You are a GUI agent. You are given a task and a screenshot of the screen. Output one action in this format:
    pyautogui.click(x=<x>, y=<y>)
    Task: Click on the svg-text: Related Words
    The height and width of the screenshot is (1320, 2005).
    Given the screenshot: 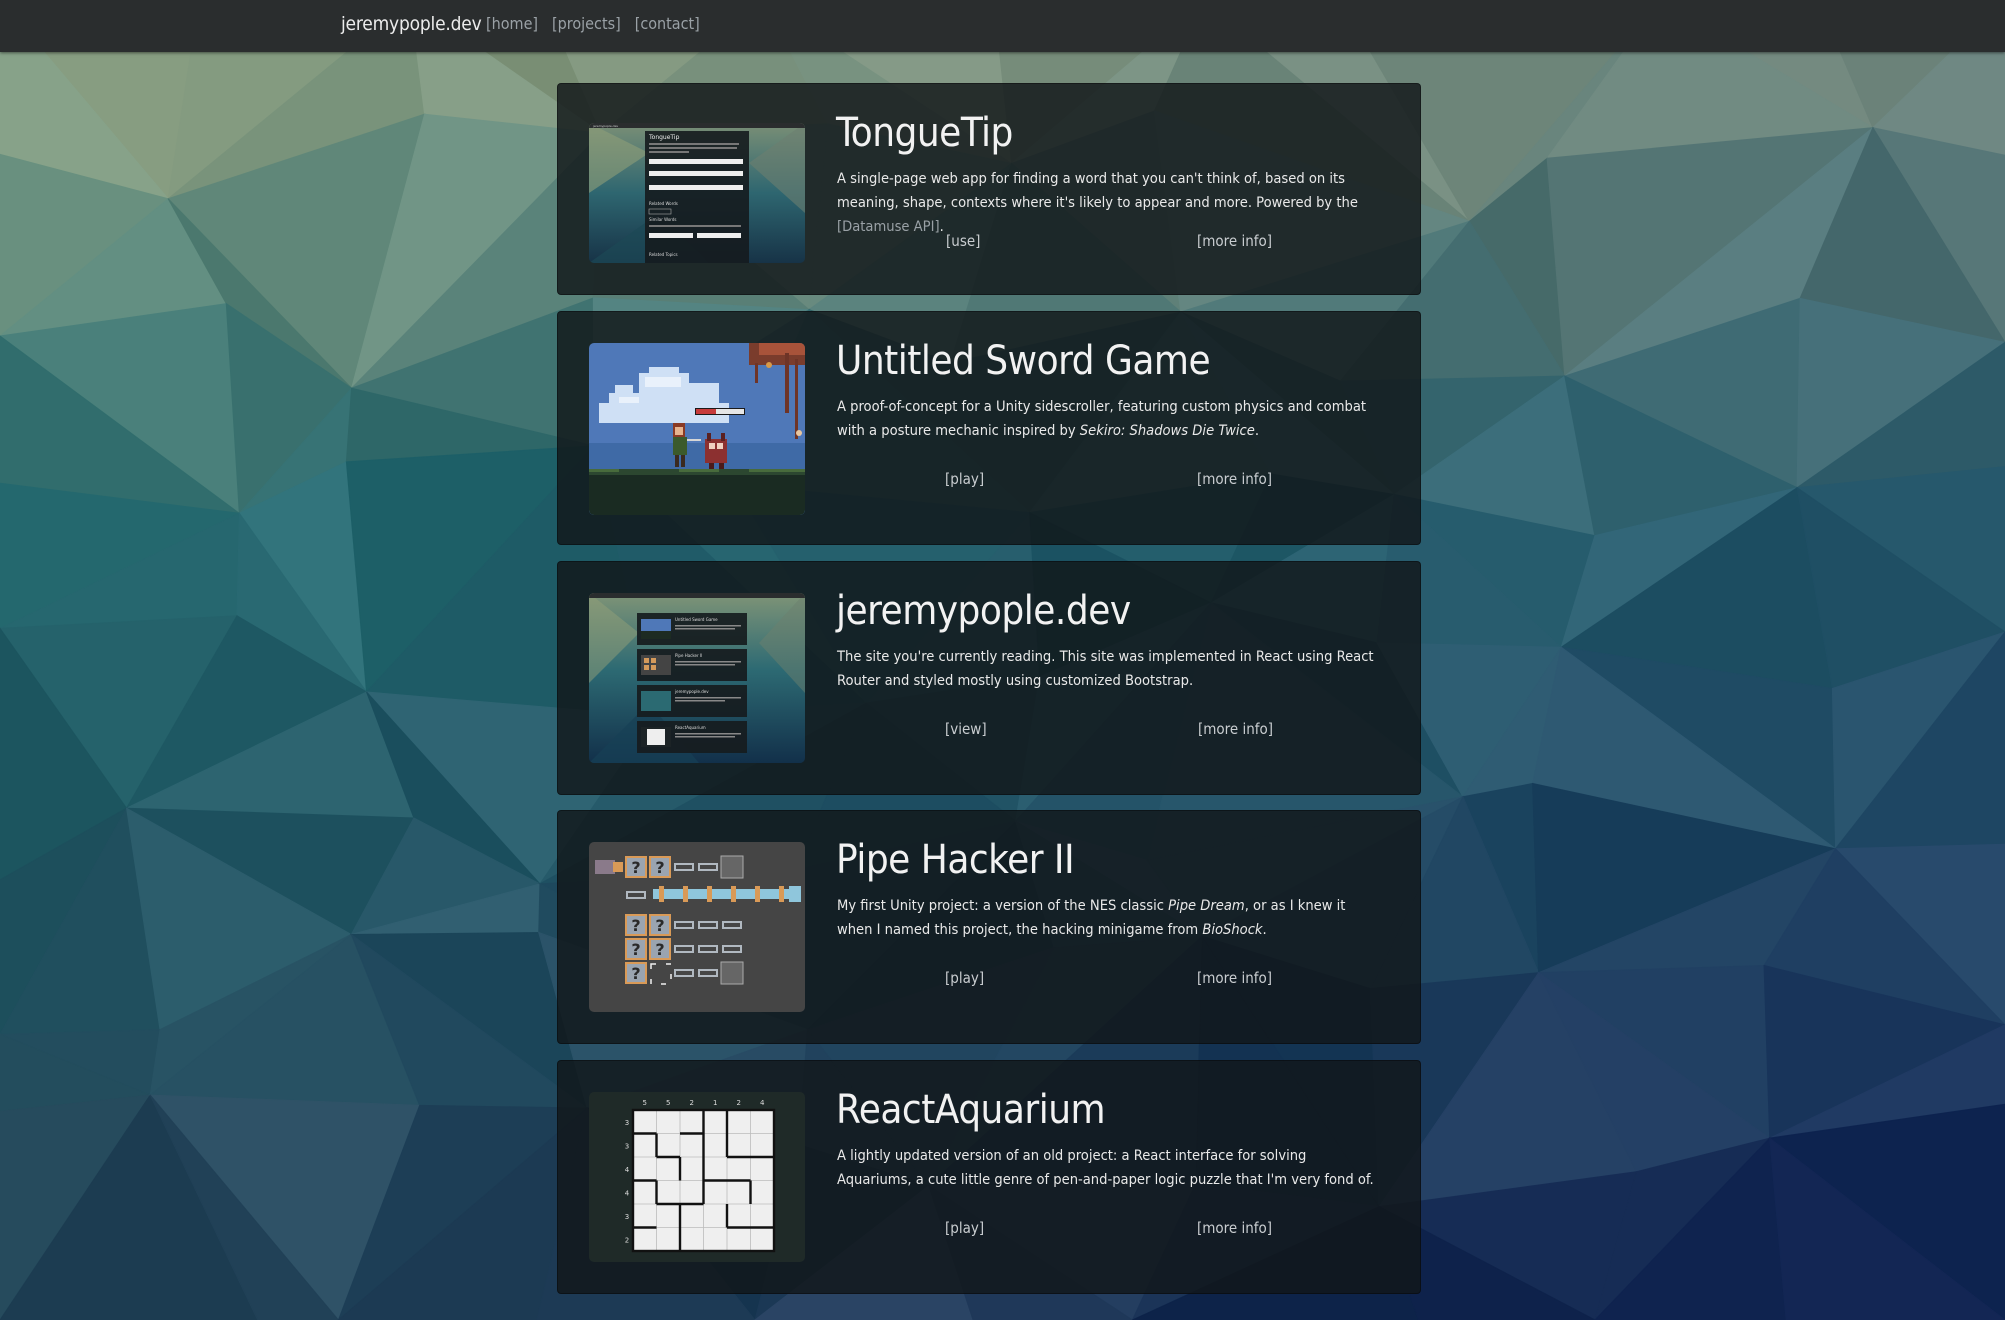 What is the action you would take?
    pyautogui.click(x=663, y=203)
    